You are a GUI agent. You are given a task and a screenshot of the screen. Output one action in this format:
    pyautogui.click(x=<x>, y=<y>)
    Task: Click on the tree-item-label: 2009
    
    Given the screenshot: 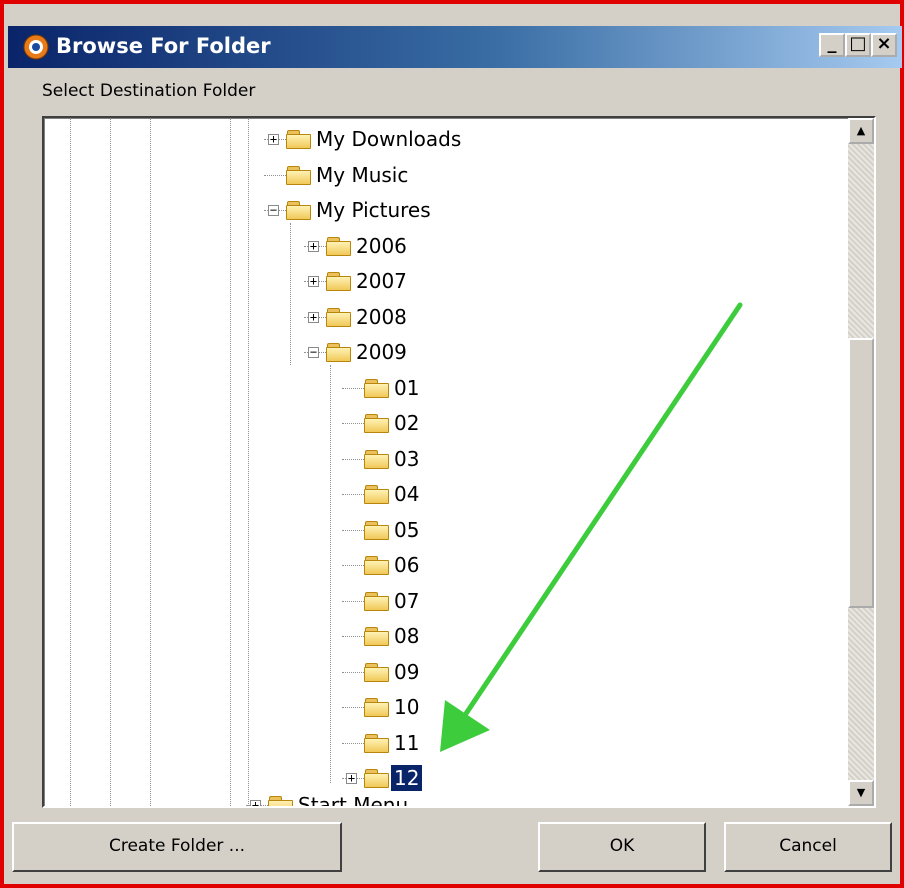 What is the action you would take?
    pyautogui.click(x=381, y=352)
    